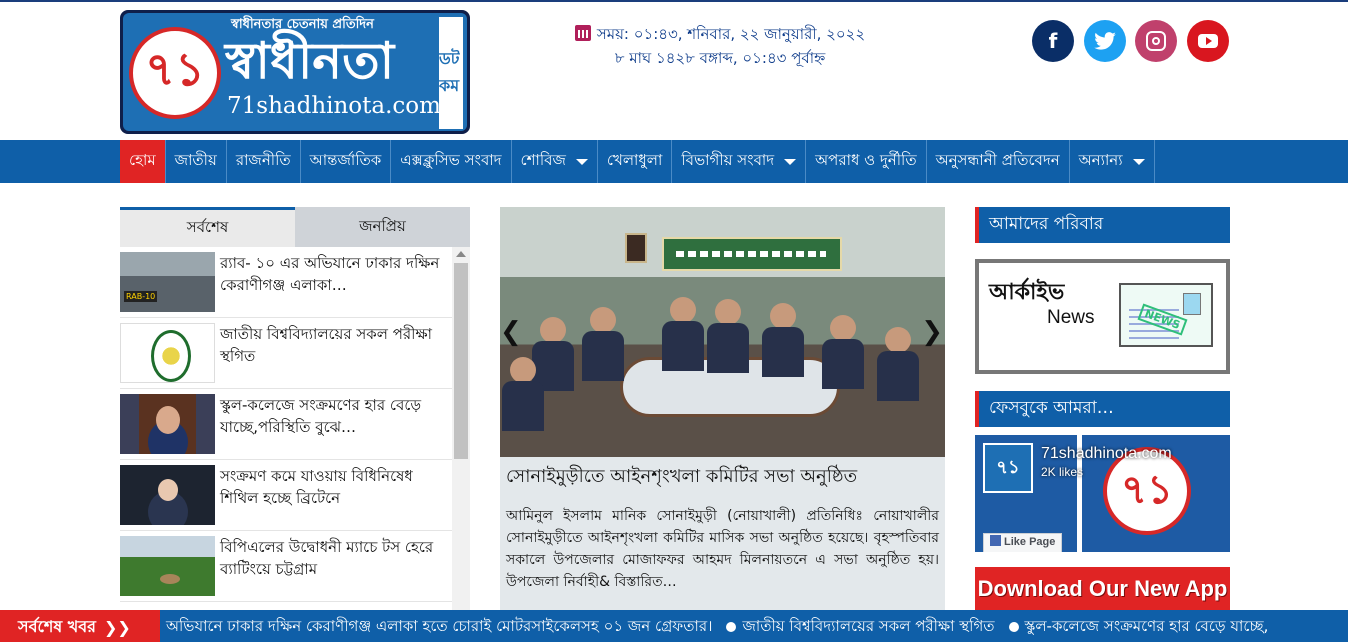 The height and width of the screenshot is (642, 1348). I want to click on nav-item-national: জাতীয়, so click(196, 161).